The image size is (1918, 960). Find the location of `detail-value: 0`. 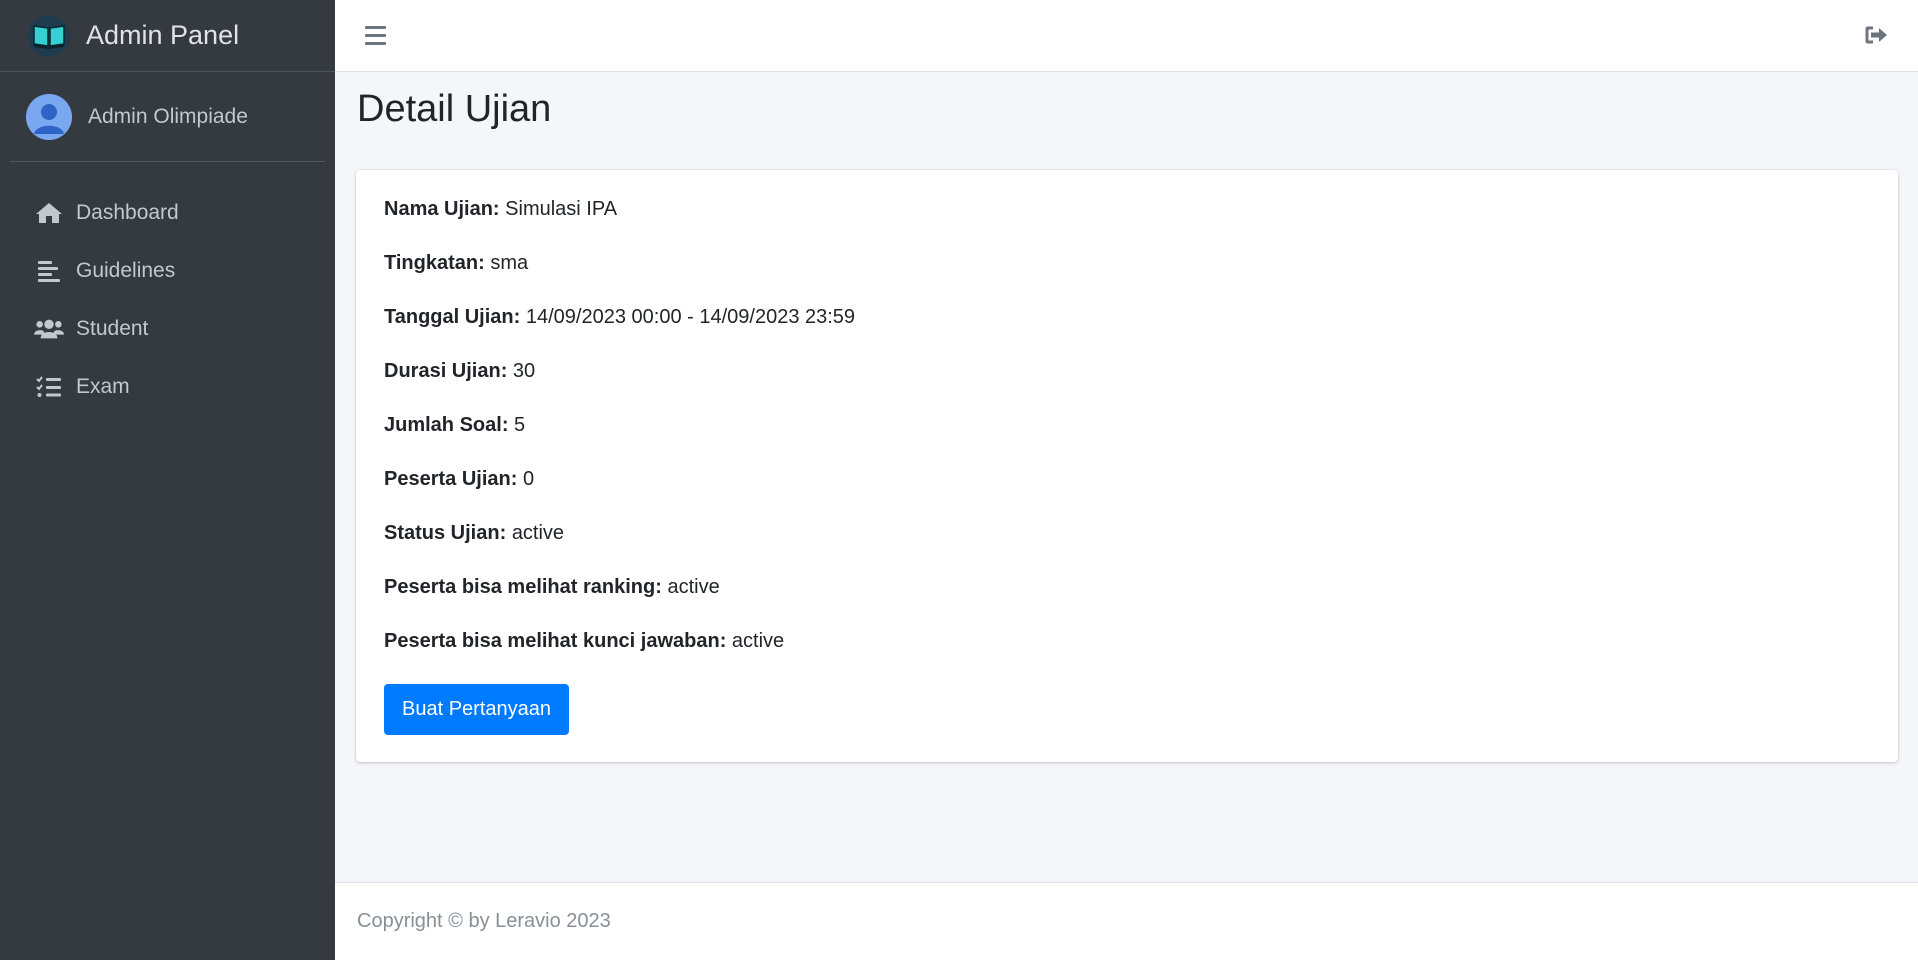

detail-value: 0 is located at coordinates (528, 479).